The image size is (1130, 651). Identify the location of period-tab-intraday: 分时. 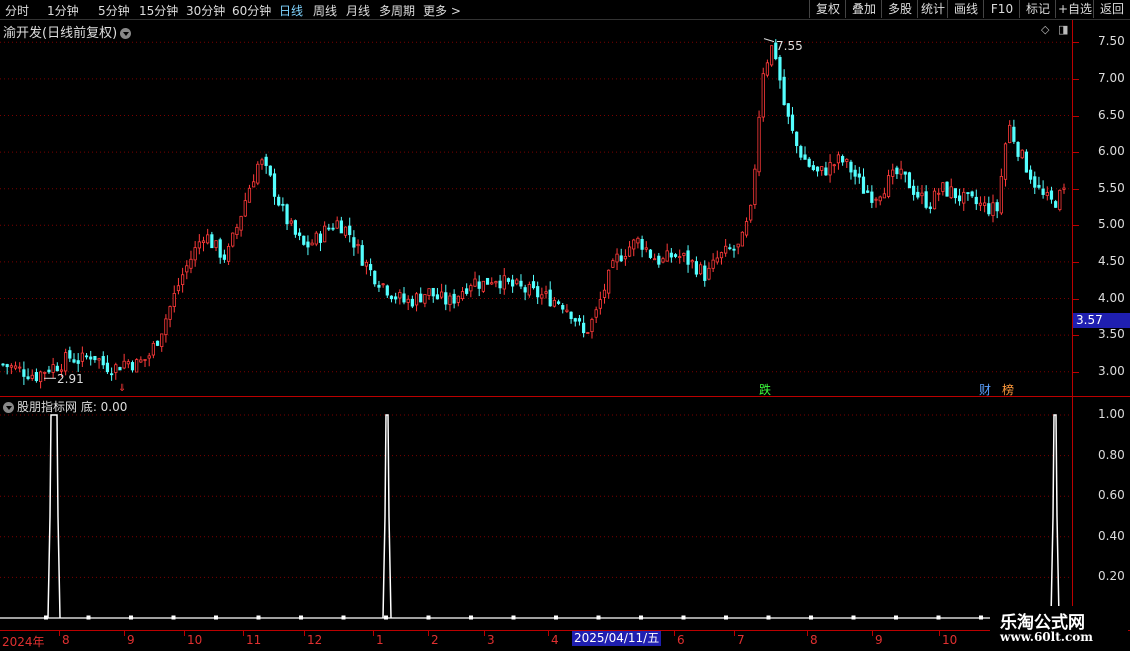
(17, 10).